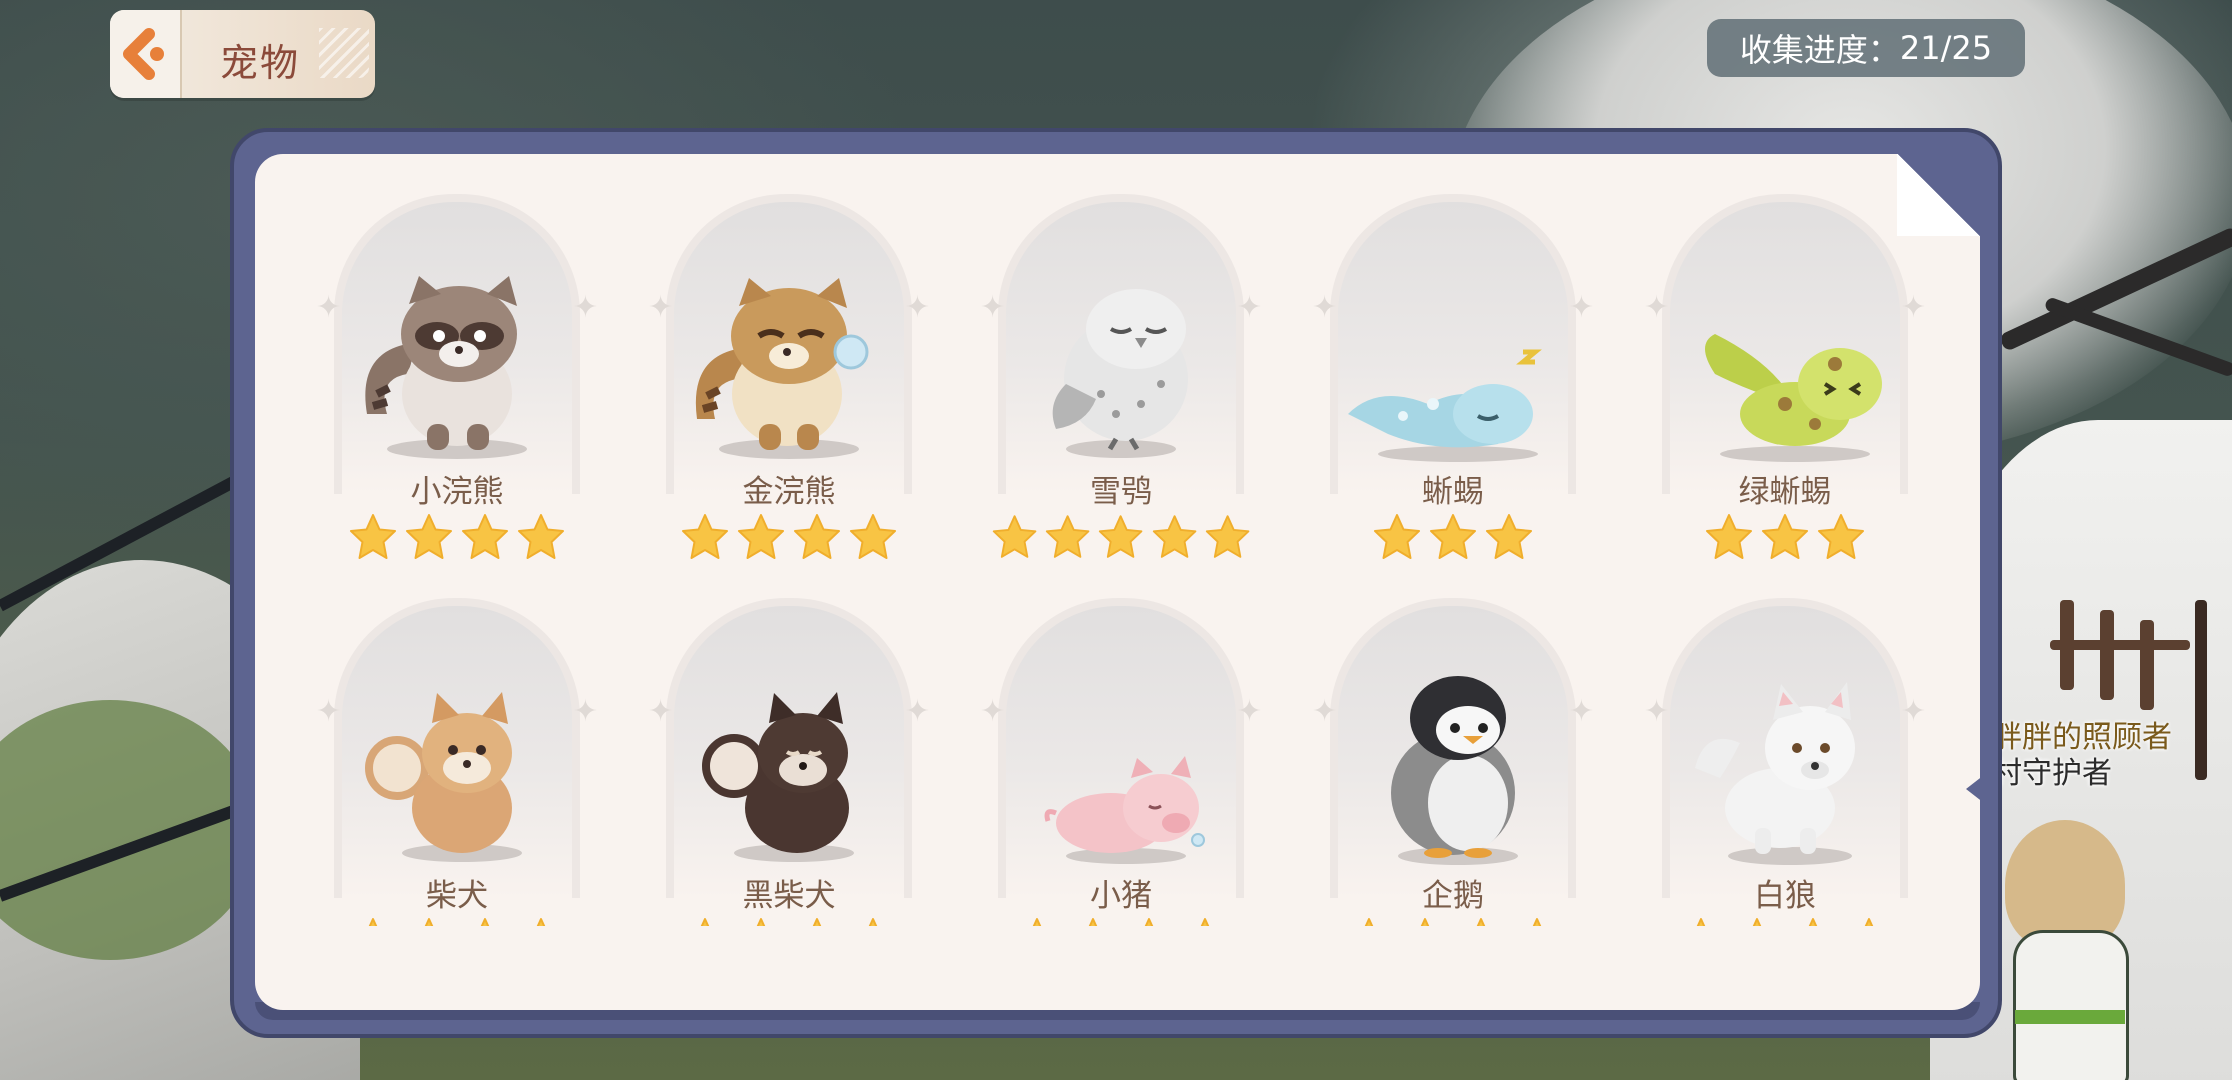 This screenshot has width=2232, height=1080. Describe the element at coordinates (2120, 645) in the screenshot. I see `fence-rail` at that location.